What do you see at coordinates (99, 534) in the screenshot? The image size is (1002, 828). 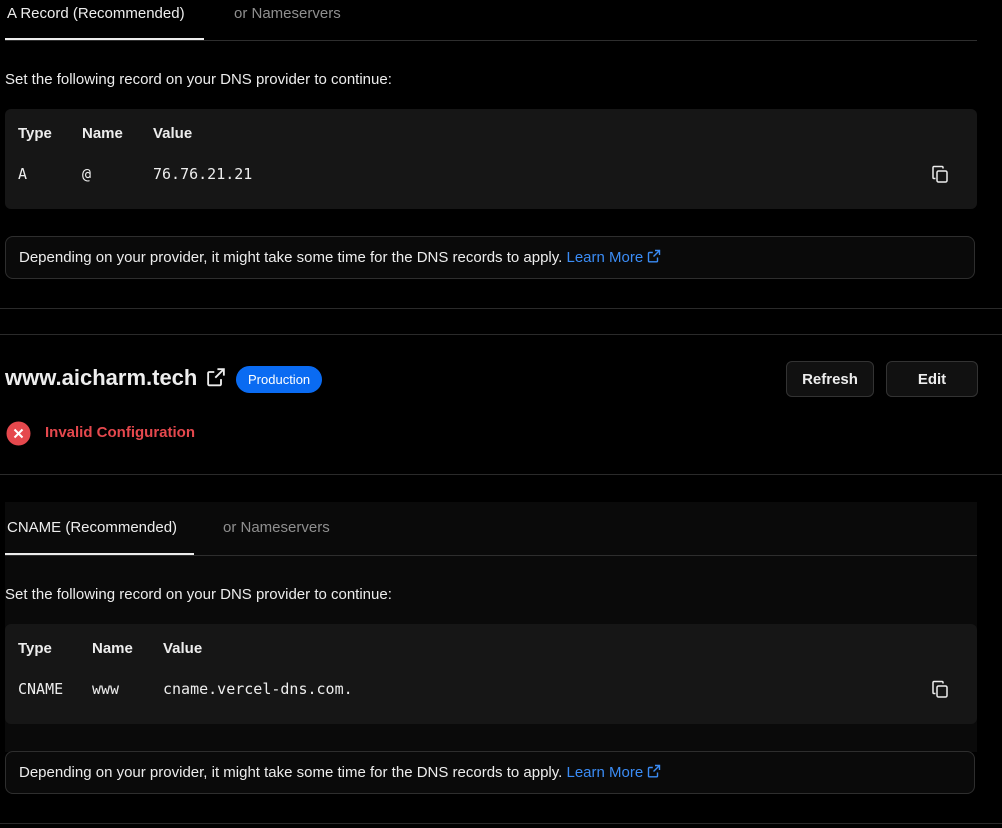 I see `tab-cname: CNAME (Recommended)` at bounding box center [99, 534].